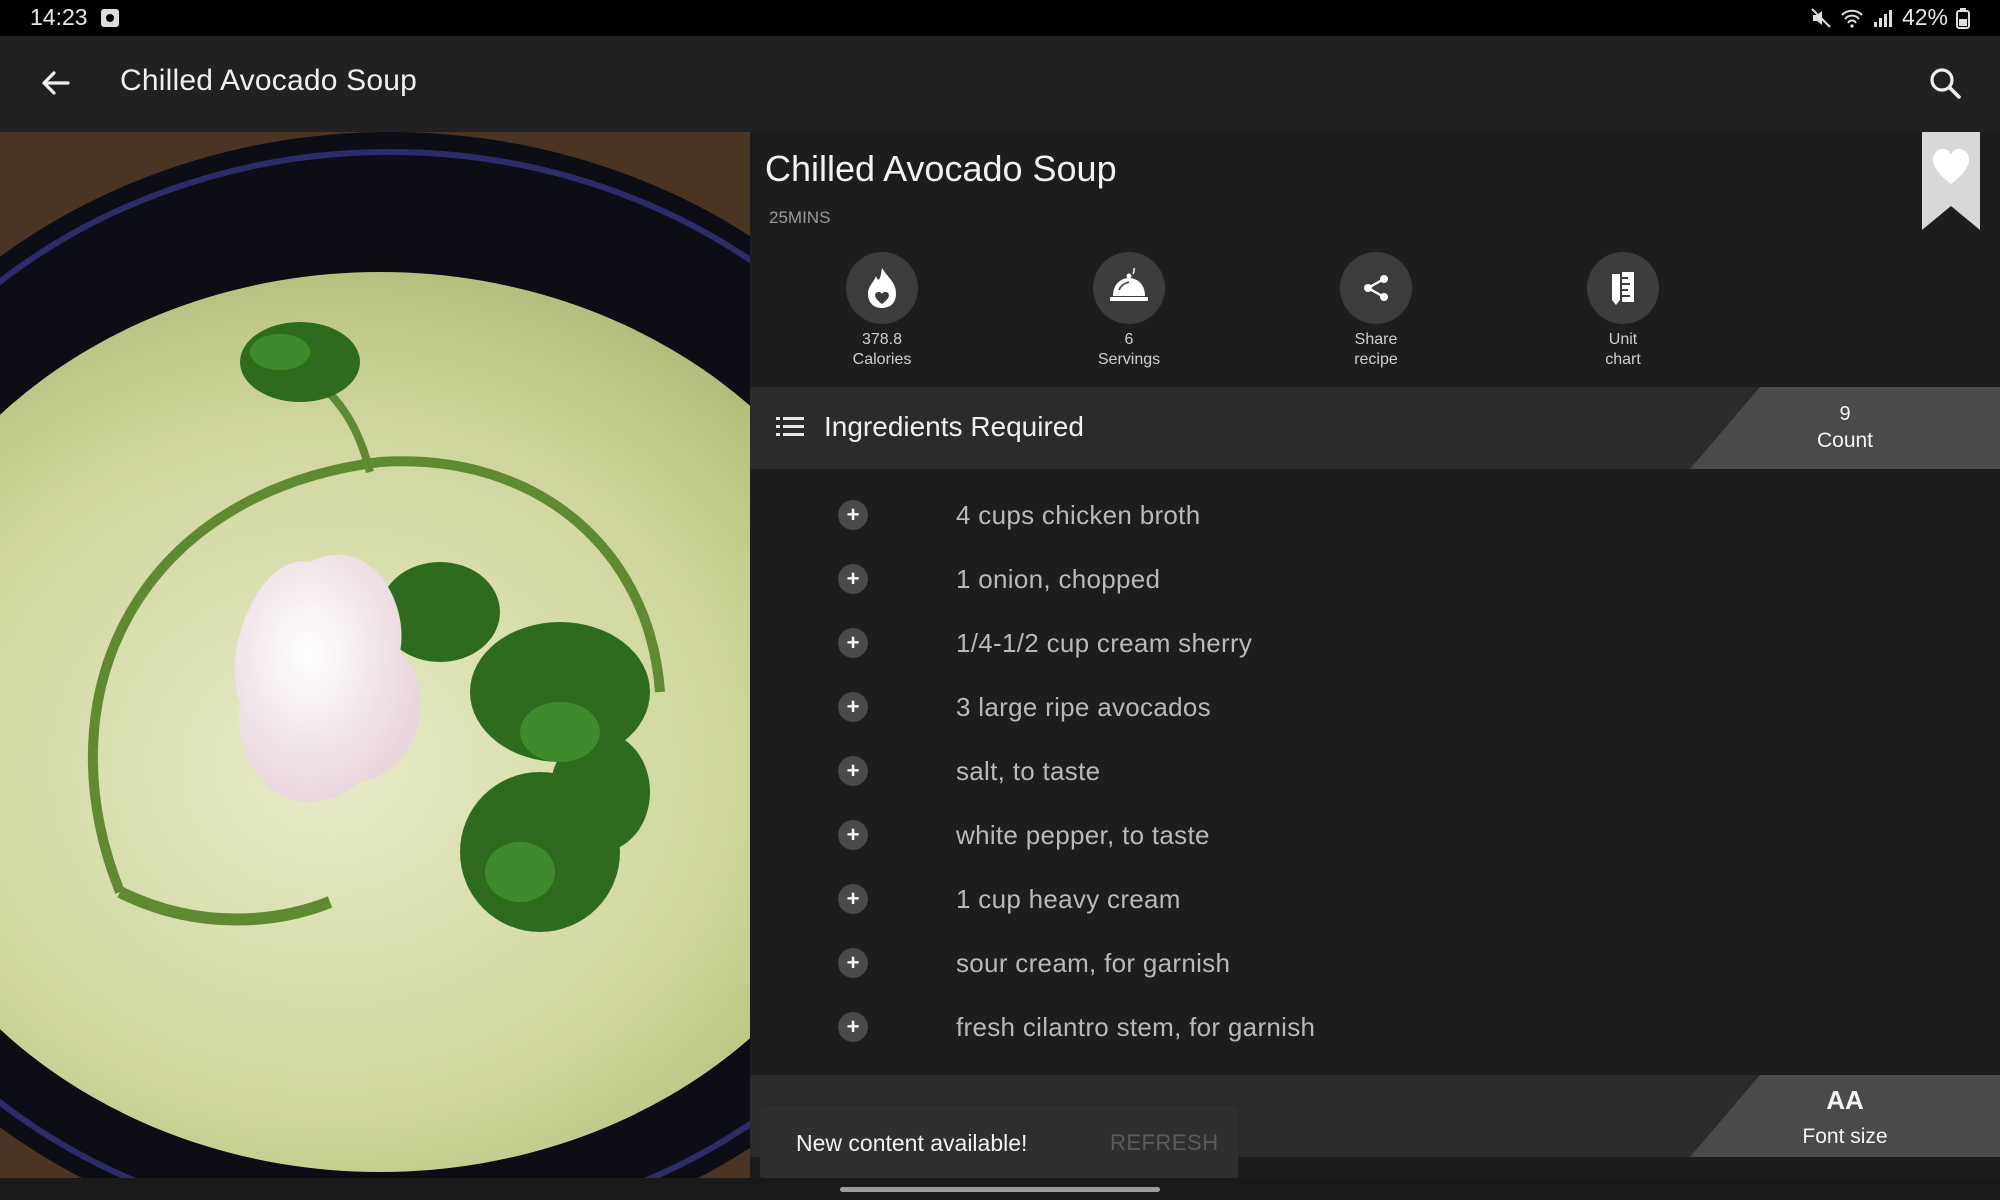 The height and width of the screenshot is (1200, 2000). What do you see at coordinates (1068, 899) in the screenshot?
I see `ingredient-text: 1 cup heavy cream` at bounding box center [1068, 899].